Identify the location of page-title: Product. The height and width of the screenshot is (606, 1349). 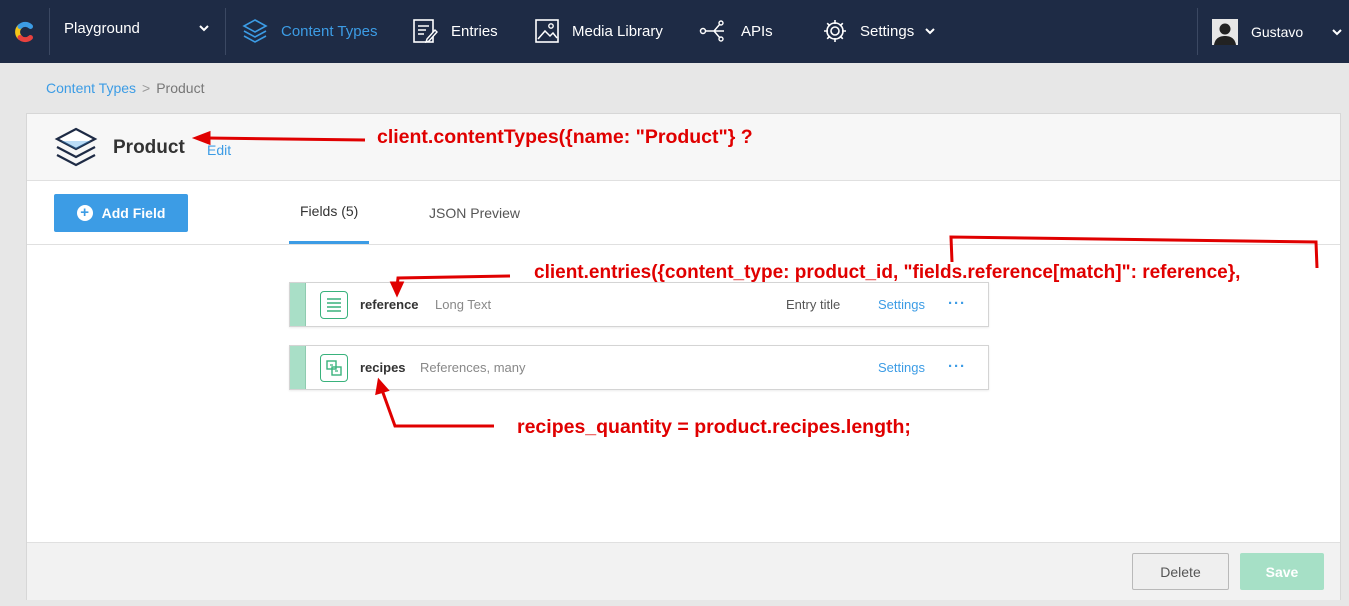
(149, 147).